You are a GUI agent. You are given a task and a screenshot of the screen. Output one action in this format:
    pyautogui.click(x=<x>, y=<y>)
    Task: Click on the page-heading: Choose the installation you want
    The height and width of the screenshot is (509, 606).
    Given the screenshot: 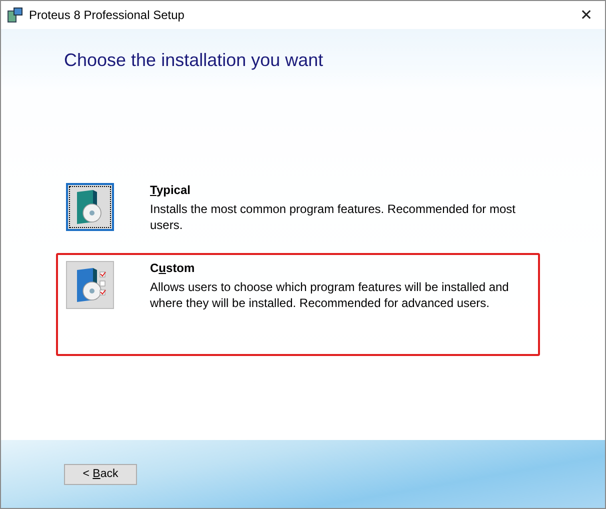 What is the action you would take?
    pyautogui.click(x=194, y=60)
    